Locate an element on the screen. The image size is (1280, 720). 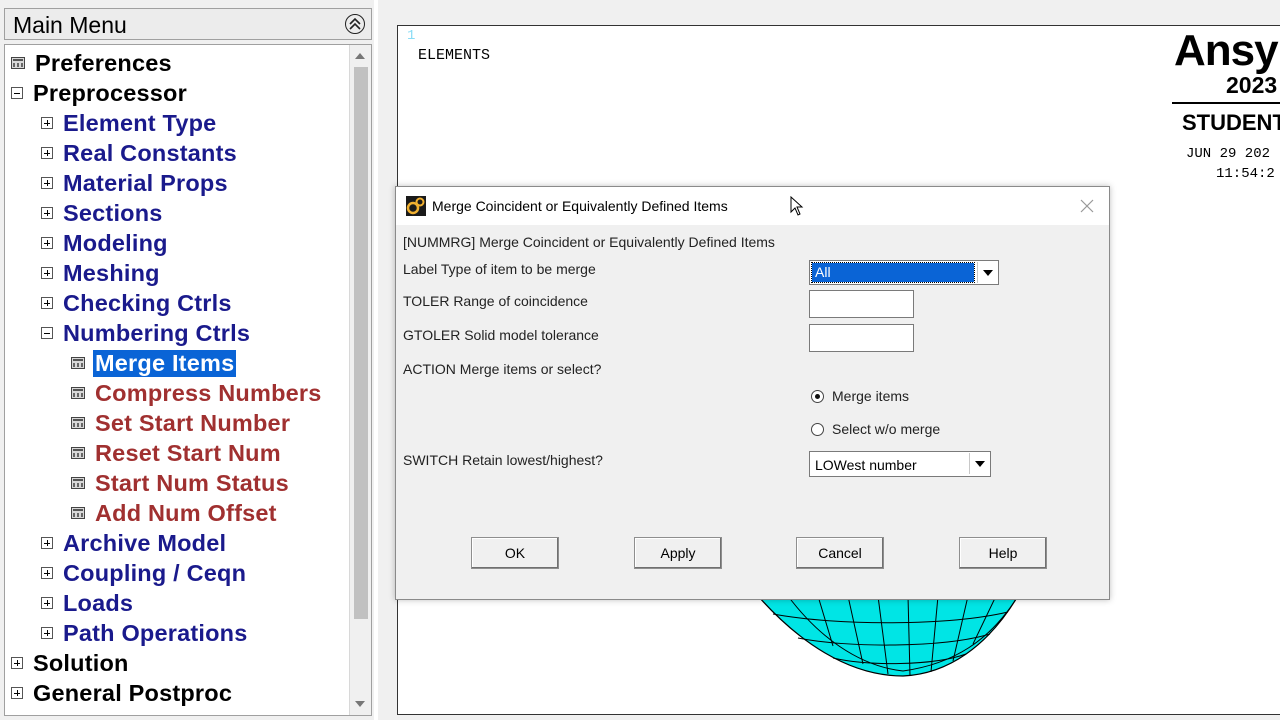
menu-item-label: Material Props is located at coordinates (145, 182).